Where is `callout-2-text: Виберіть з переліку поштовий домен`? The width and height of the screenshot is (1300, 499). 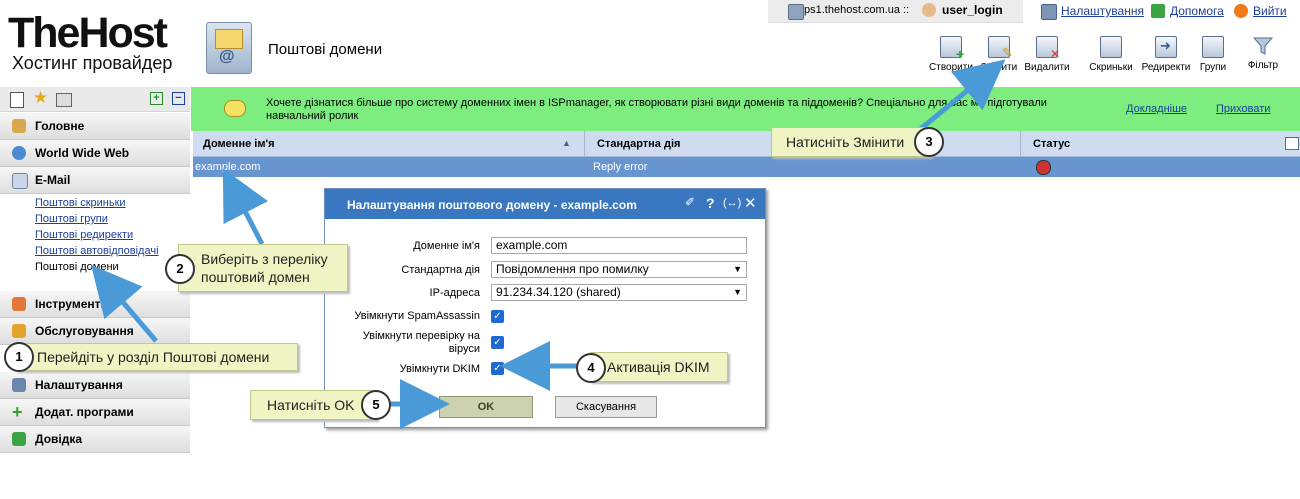 callout-2-text: Виберіть з переліку поштовий домен is located at coordinates (264, 268).